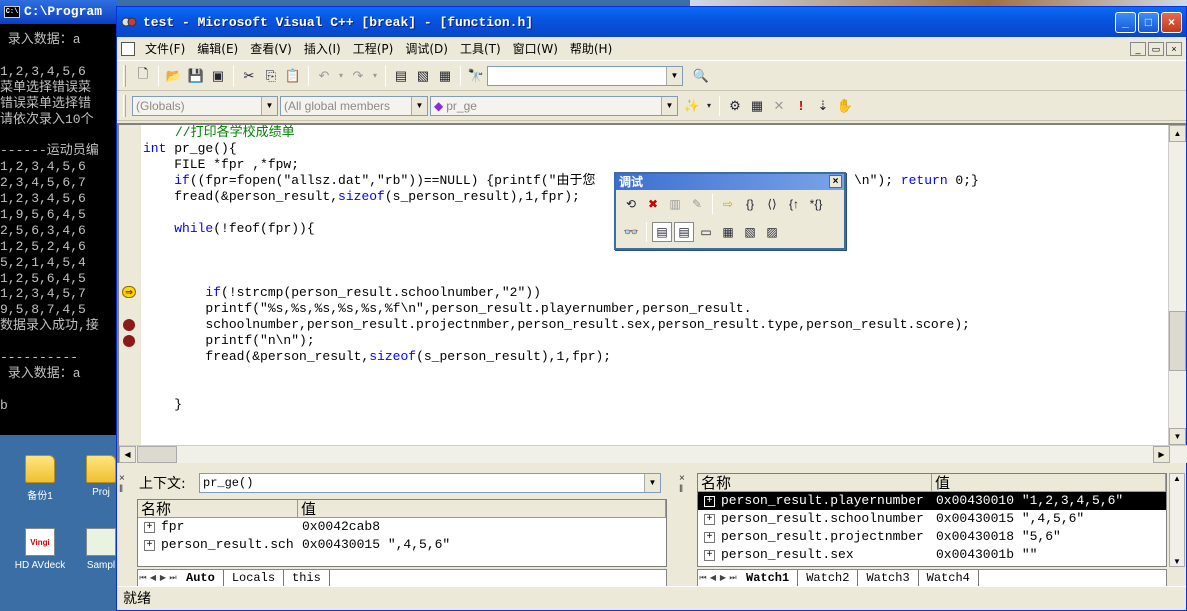  Describe the element at coordinates (684, 232) in the screenshot. I see `variables-window-icon: ▤` at that location.